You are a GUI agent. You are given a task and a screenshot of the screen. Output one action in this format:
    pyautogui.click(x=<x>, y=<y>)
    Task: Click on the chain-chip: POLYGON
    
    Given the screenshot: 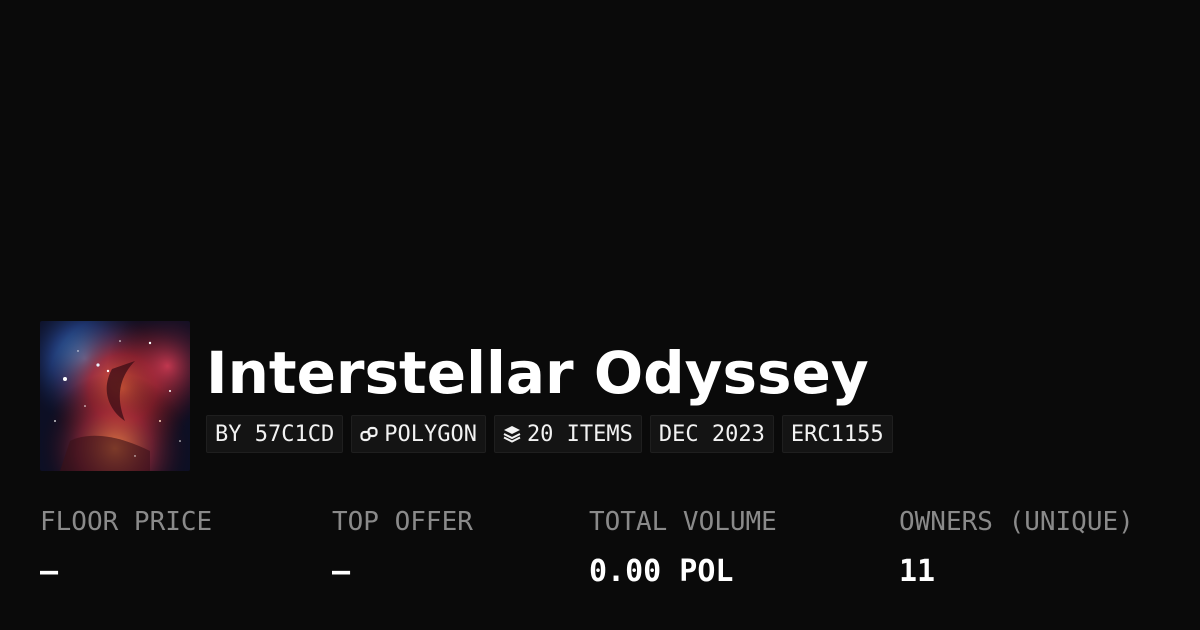 What is the action you would take?
    pyautogui.click(x=418, y=434)
    